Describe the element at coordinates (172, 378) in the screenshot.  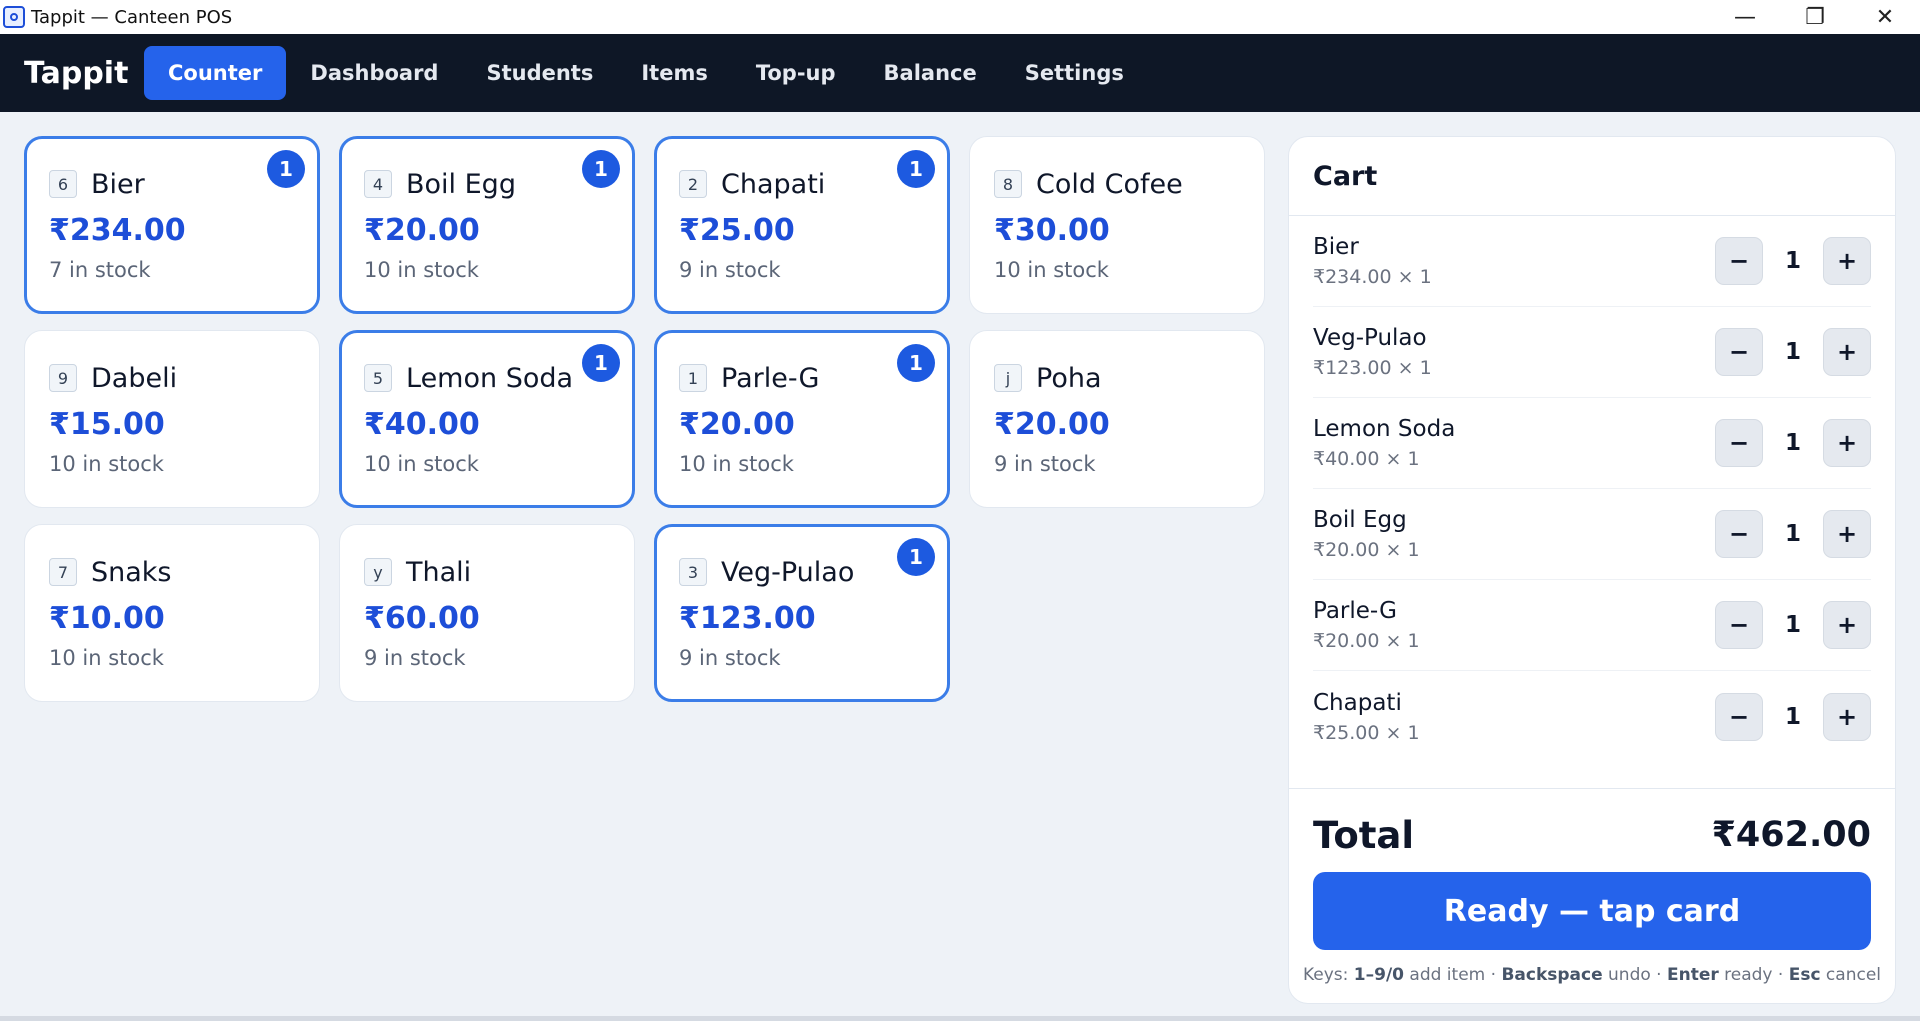
I see `item-card-header: 9 Dabeli` at that location.